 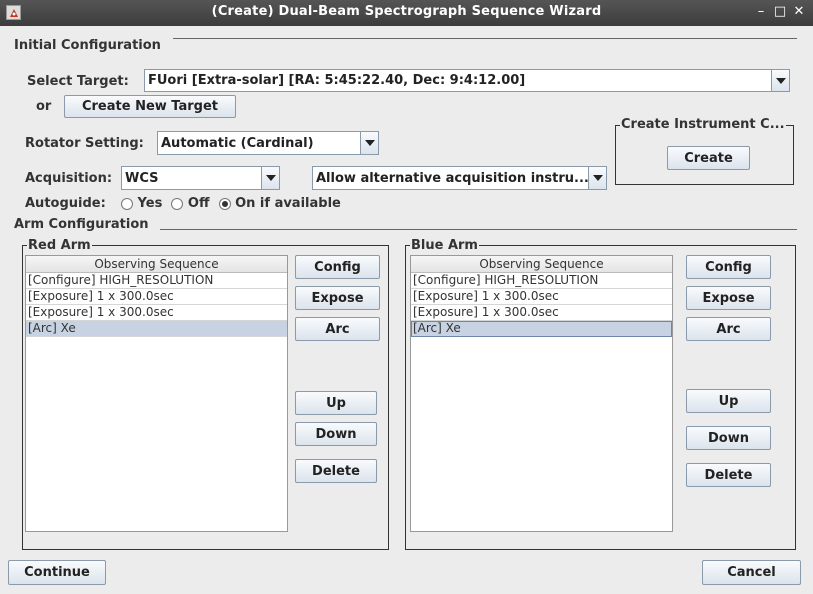 What do you see at coordinates (78, 81) in the screenshot?
I see `select-target-label: Select Target:` at bounding box center [78, 81].